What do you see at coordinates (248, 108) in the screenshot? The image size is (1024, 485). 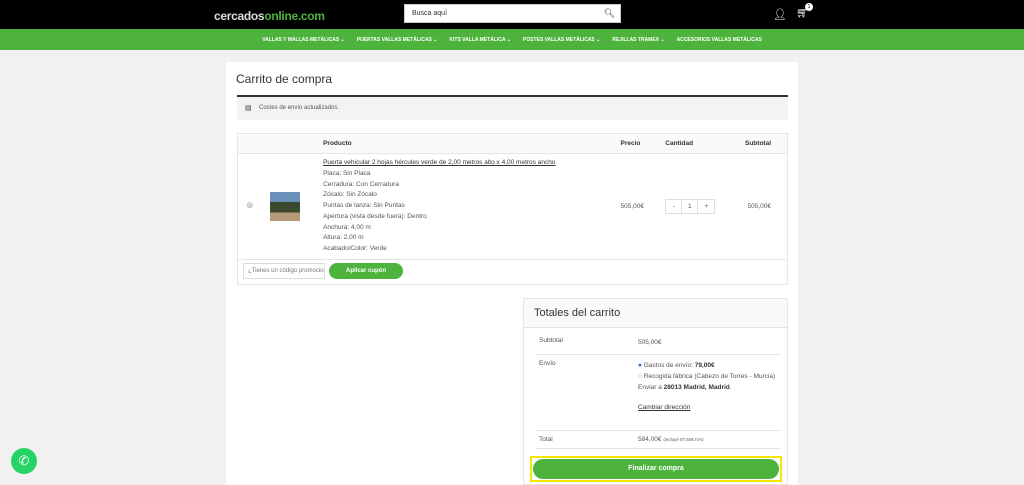 I see `calendar-icon: ▤` at bounding box center [248, 108].